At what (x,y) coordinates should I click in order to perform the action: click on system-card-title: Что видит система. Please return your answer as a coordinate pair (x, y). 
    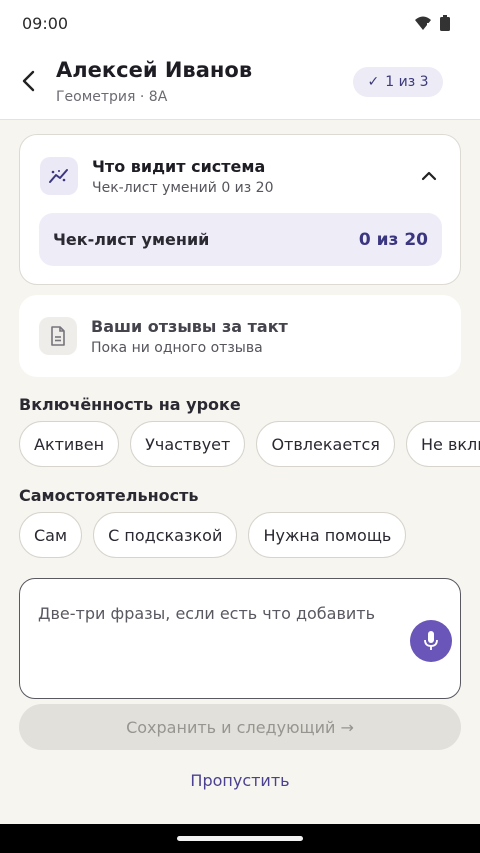
    Looking at the image, I should click on (179, 166).